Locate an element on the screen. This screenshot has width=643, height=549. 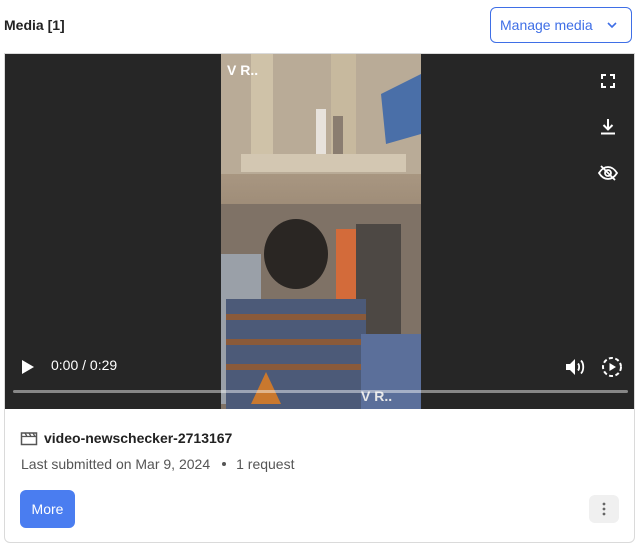
hide-icon is located at coordinates (608, 173).